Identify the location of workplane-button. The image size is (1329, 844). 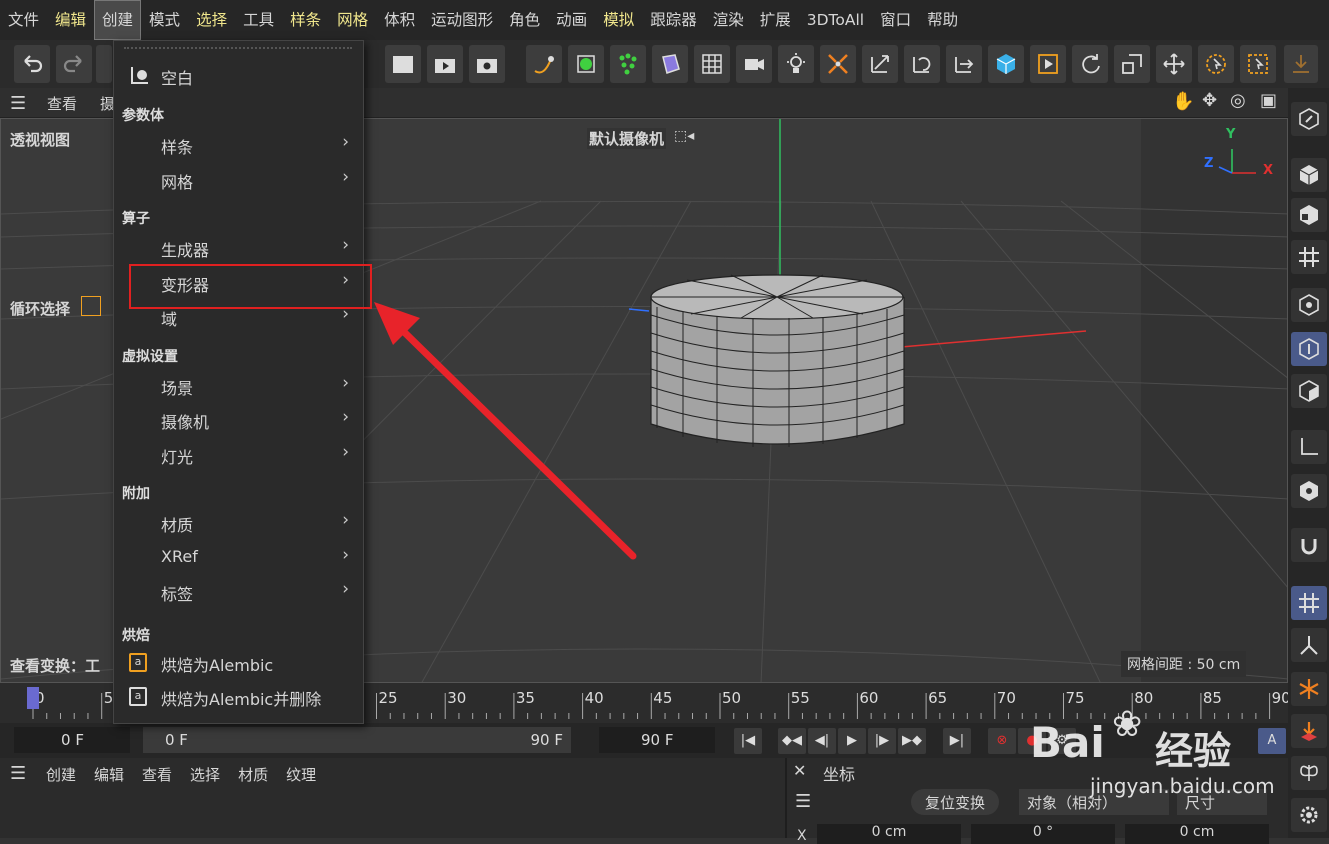
(1309, 257).